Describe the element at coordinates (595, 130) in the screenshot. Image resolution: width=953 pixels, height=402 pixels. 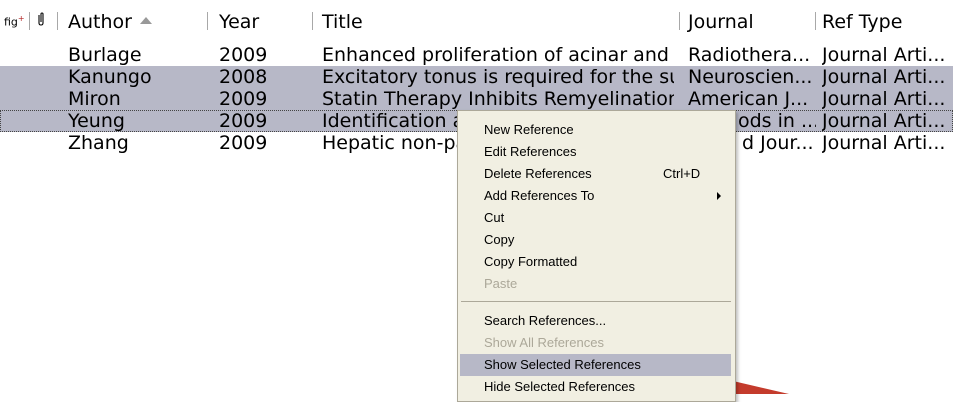
I see `menu-item-new-reference: New Reference` at that location.